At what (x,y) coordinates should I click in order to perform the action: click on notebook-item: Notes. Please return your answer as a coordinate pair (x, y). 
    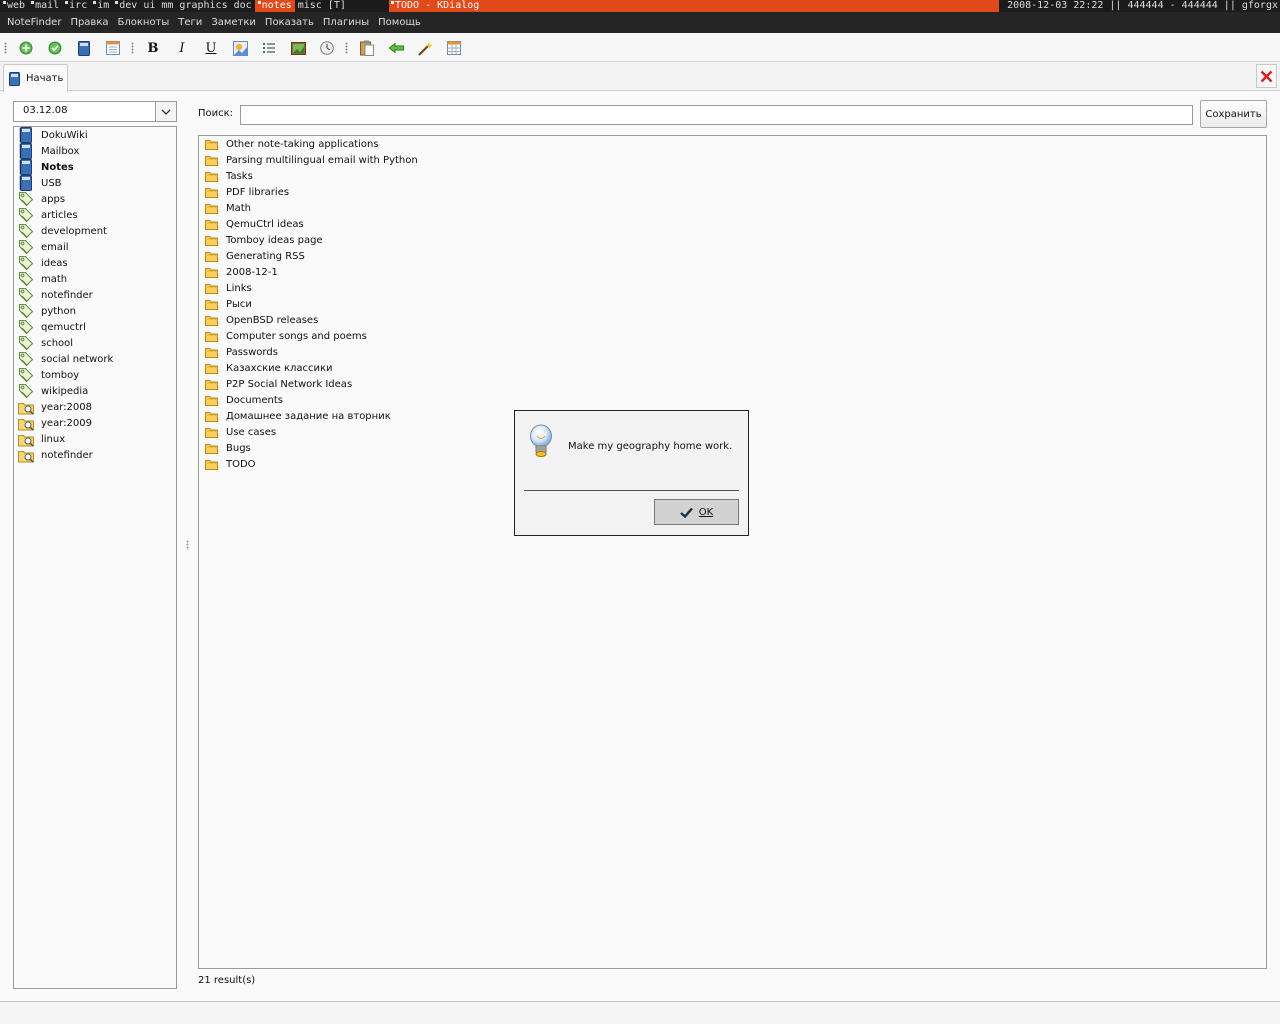
    Looking at the image, I should click on (46, 167).